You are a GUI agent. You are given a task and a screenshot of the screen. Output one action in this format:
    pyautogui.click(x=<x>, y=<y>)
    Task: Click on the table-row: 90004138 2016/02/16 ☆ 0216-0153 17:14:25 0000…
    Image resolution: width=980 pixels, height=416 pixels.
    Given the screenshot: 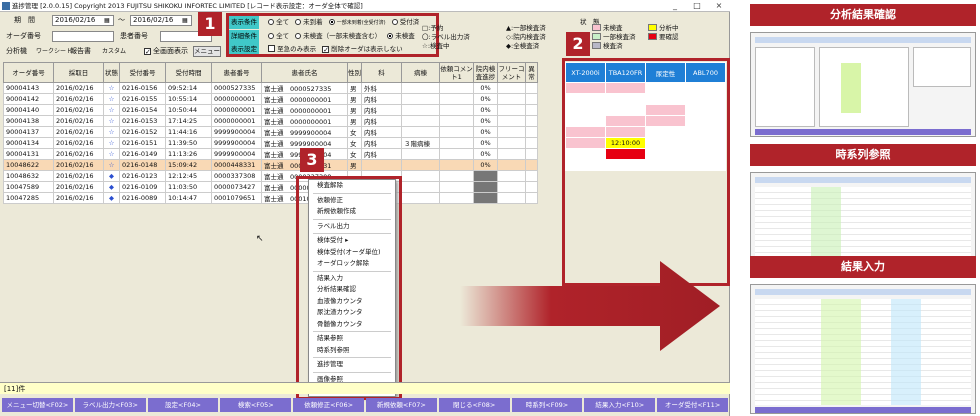 What is the action you would take?
    pyautogui.click(x=270, y=121)
    